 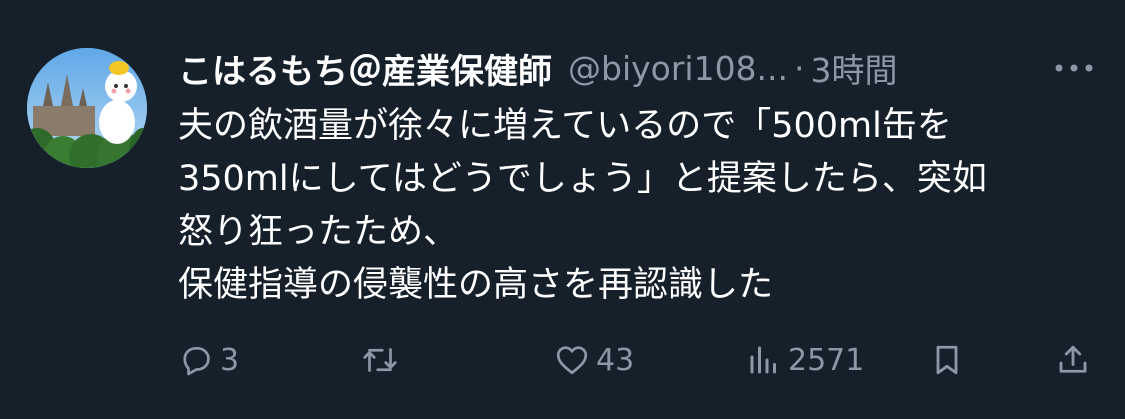 I want to click on tweet-text-line: 350mlにしてはどうでしょう」と提案したら、突如, so click(x=582, y=179).